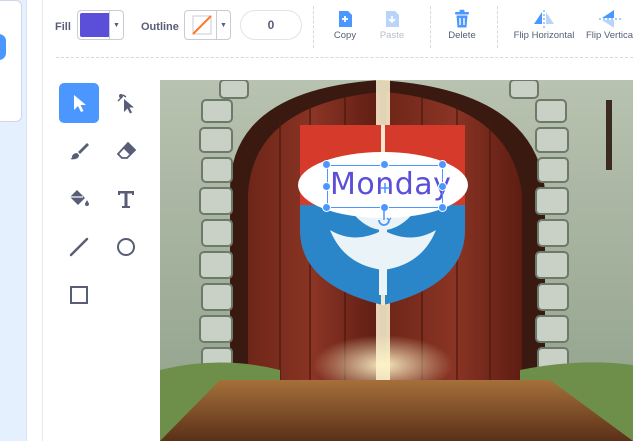 The width and height of the screenshot is (633, 441). Describe the element at coordinates (271, 25) in the screenshot. I see `outline-width-input: 0` at that location.